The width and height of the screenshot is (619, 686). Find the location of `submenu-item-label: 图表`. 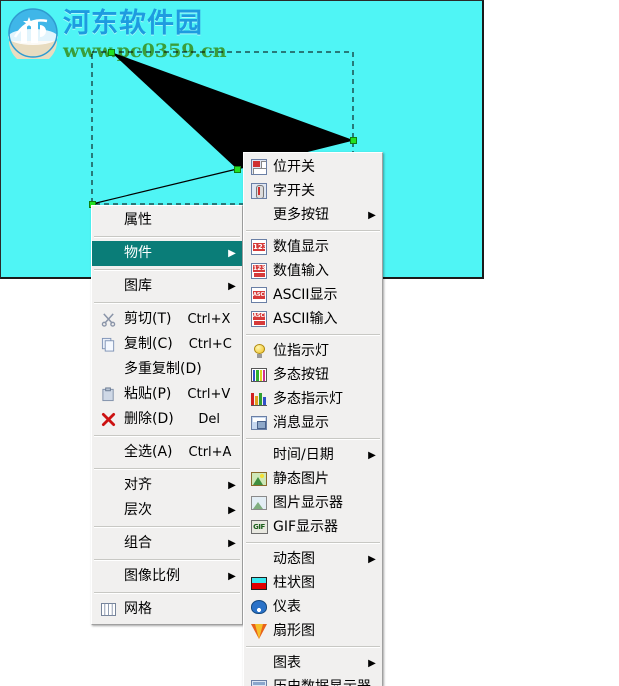

submenu-item-label: 图表 is located at coordinates (287, 663).